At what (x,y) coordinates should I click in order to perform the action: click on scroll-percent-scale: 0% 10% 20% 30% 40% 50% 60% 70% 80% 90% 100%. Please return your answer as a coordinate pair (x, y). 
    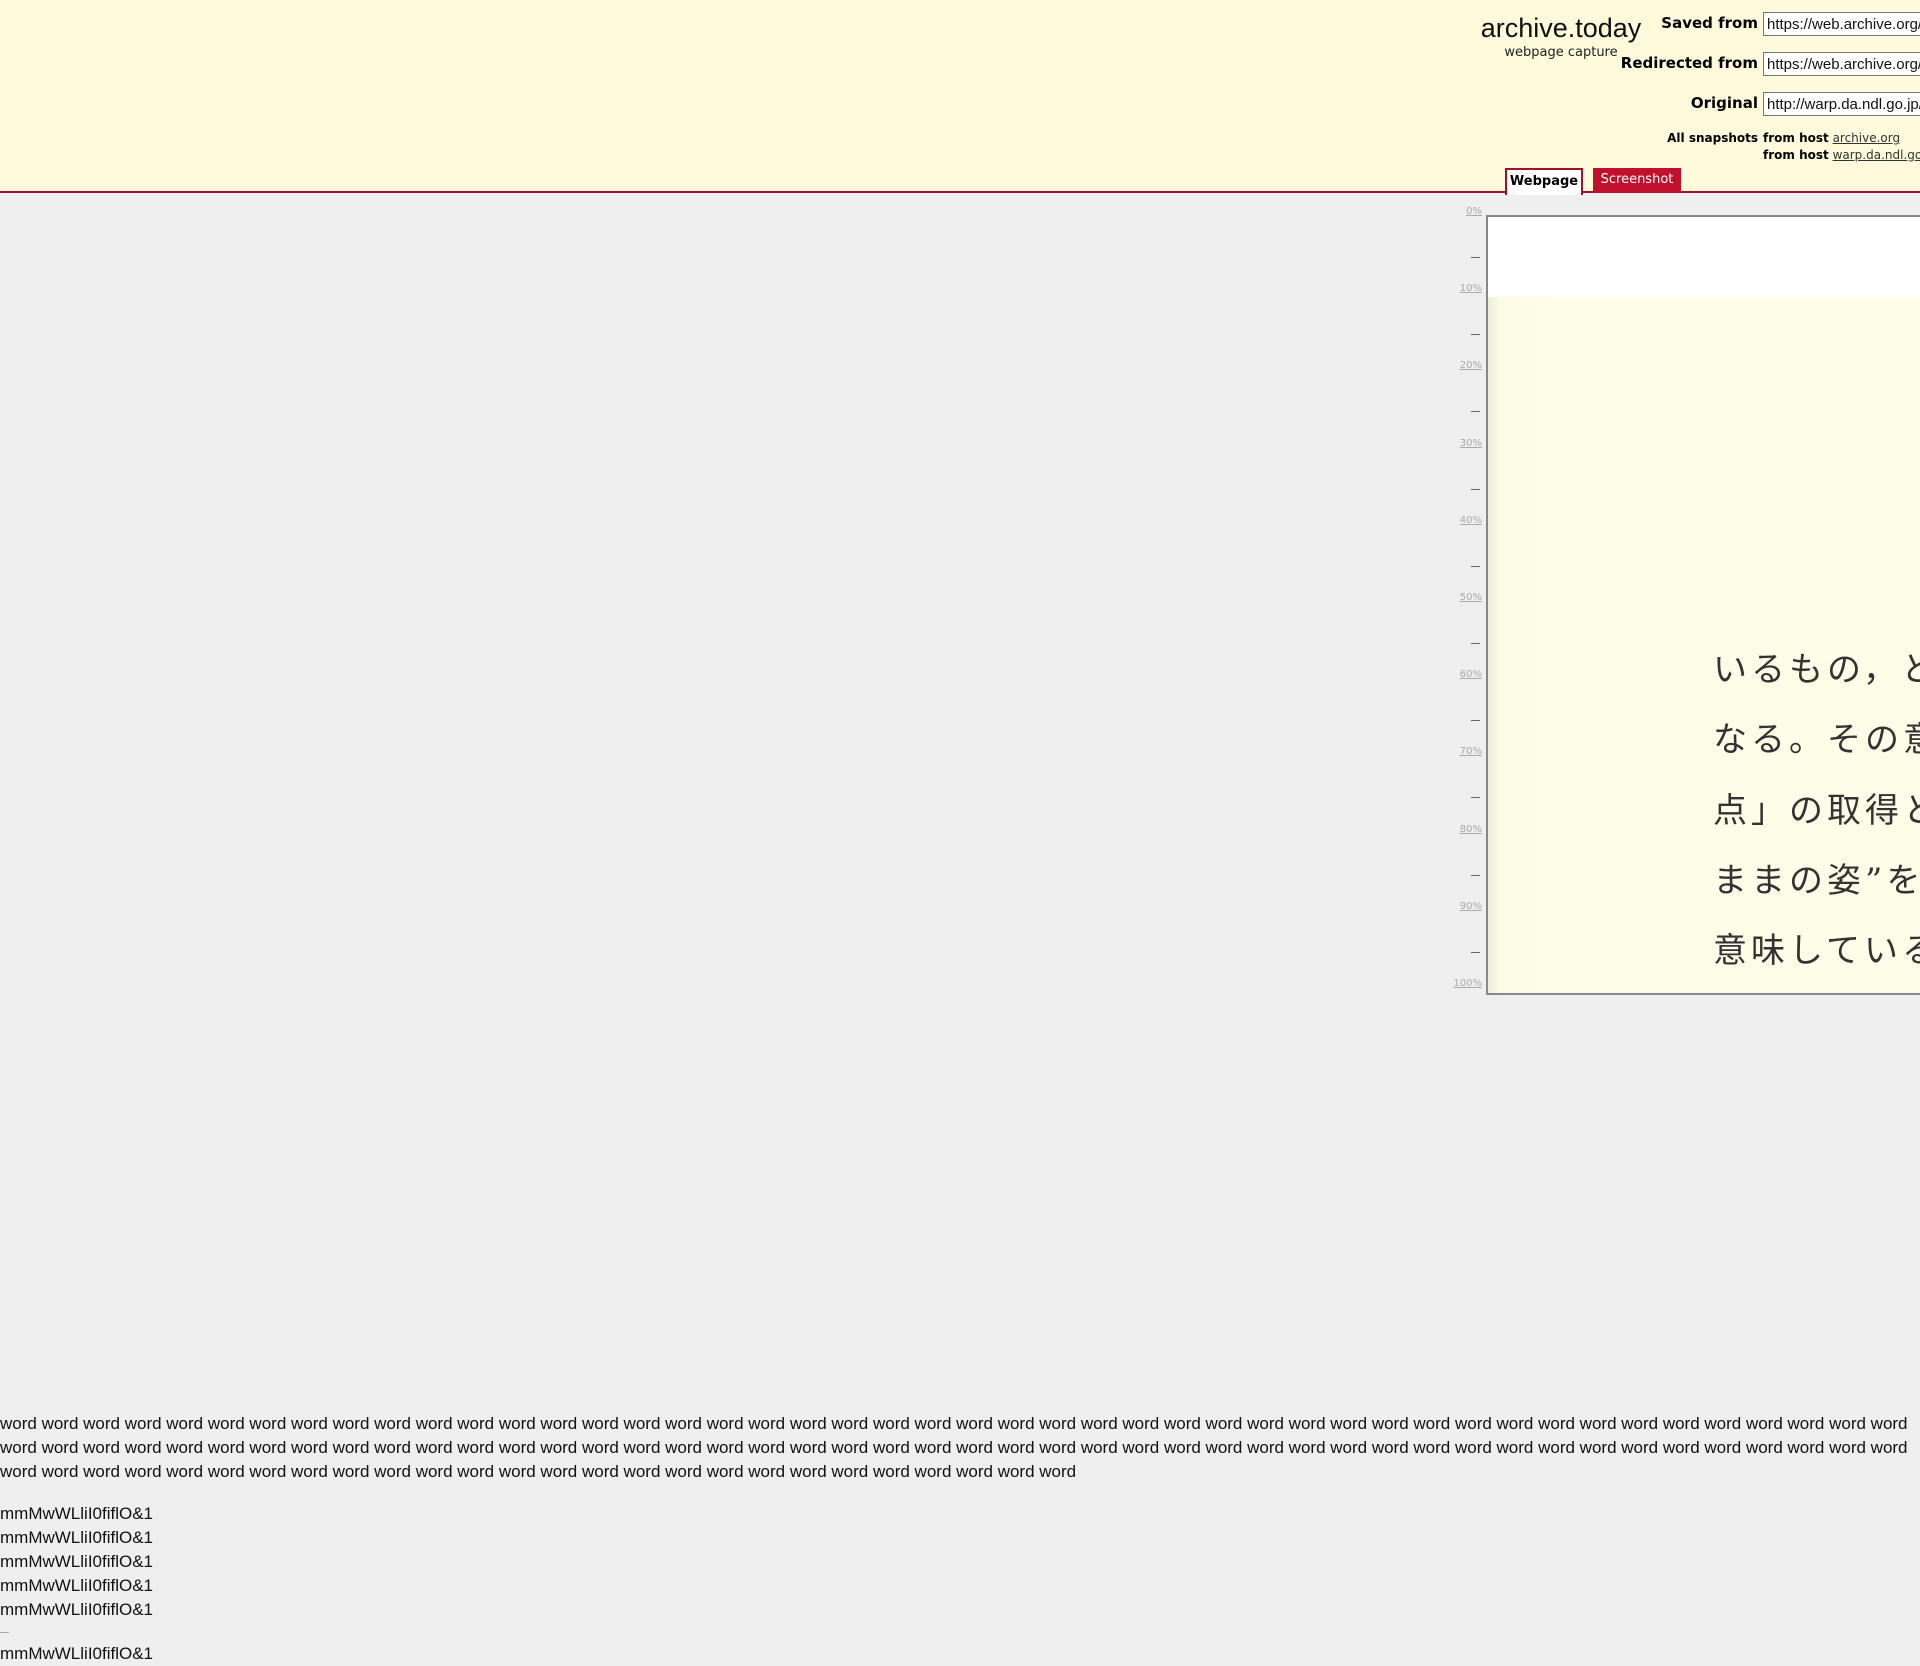
    Looking at the image, I should click on (1461, 601).